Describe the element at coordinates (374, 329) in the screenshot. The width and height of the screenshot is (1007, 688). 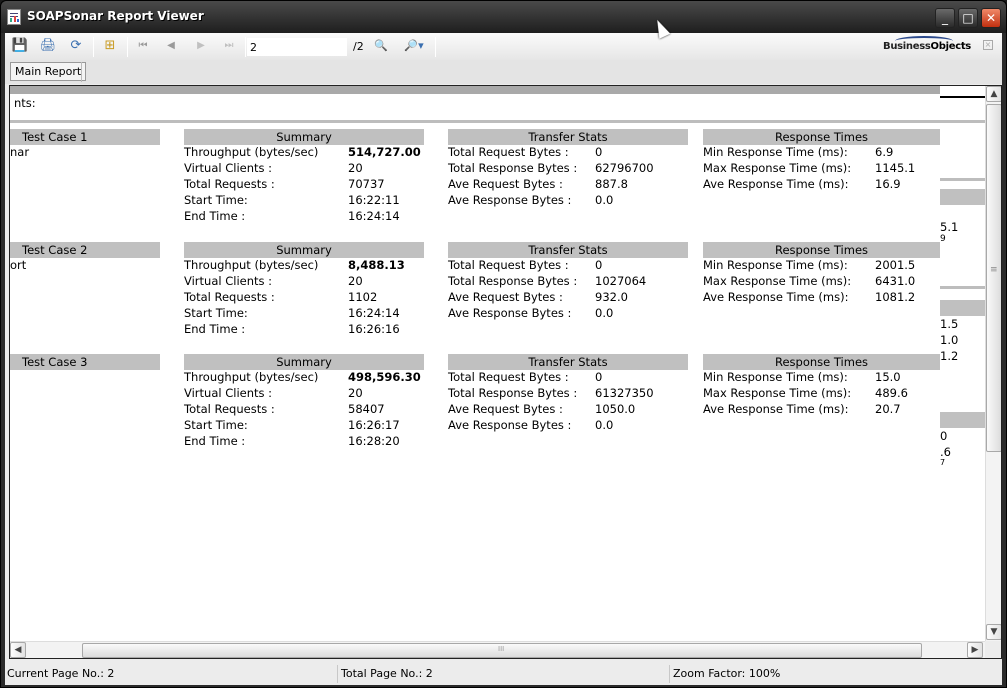
I see `summary-value: 16:26:16` at that location.